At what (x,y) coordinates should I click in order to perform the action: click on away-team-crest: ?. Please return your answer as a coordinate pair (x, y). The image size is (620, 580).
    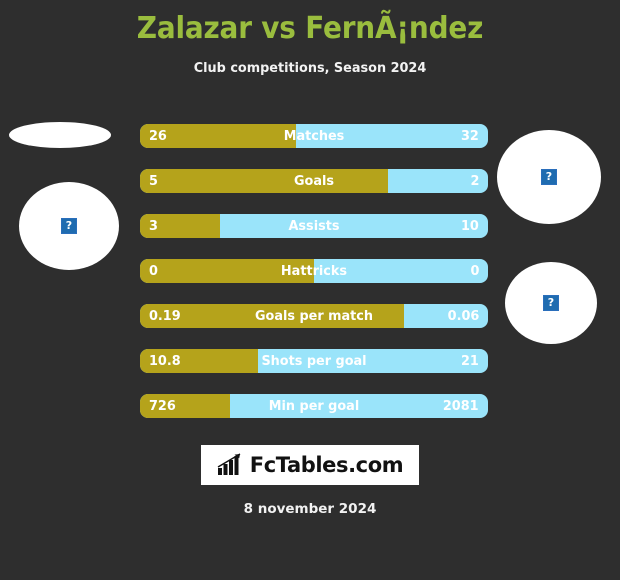
    Looking at the image, I should click on (551, 303).